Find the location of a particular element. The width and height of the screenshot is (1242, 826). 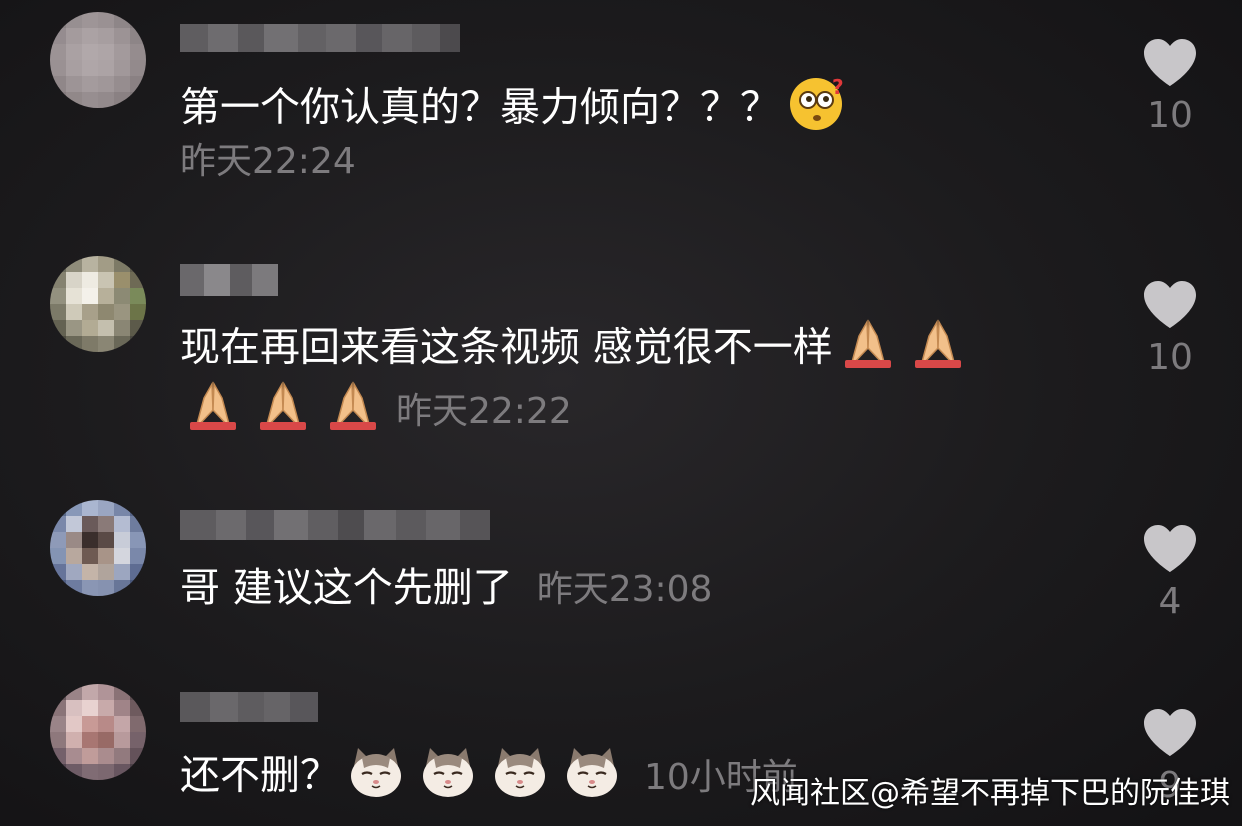

comment-time: 昨天22:22 is located at coordinates (484, 411).